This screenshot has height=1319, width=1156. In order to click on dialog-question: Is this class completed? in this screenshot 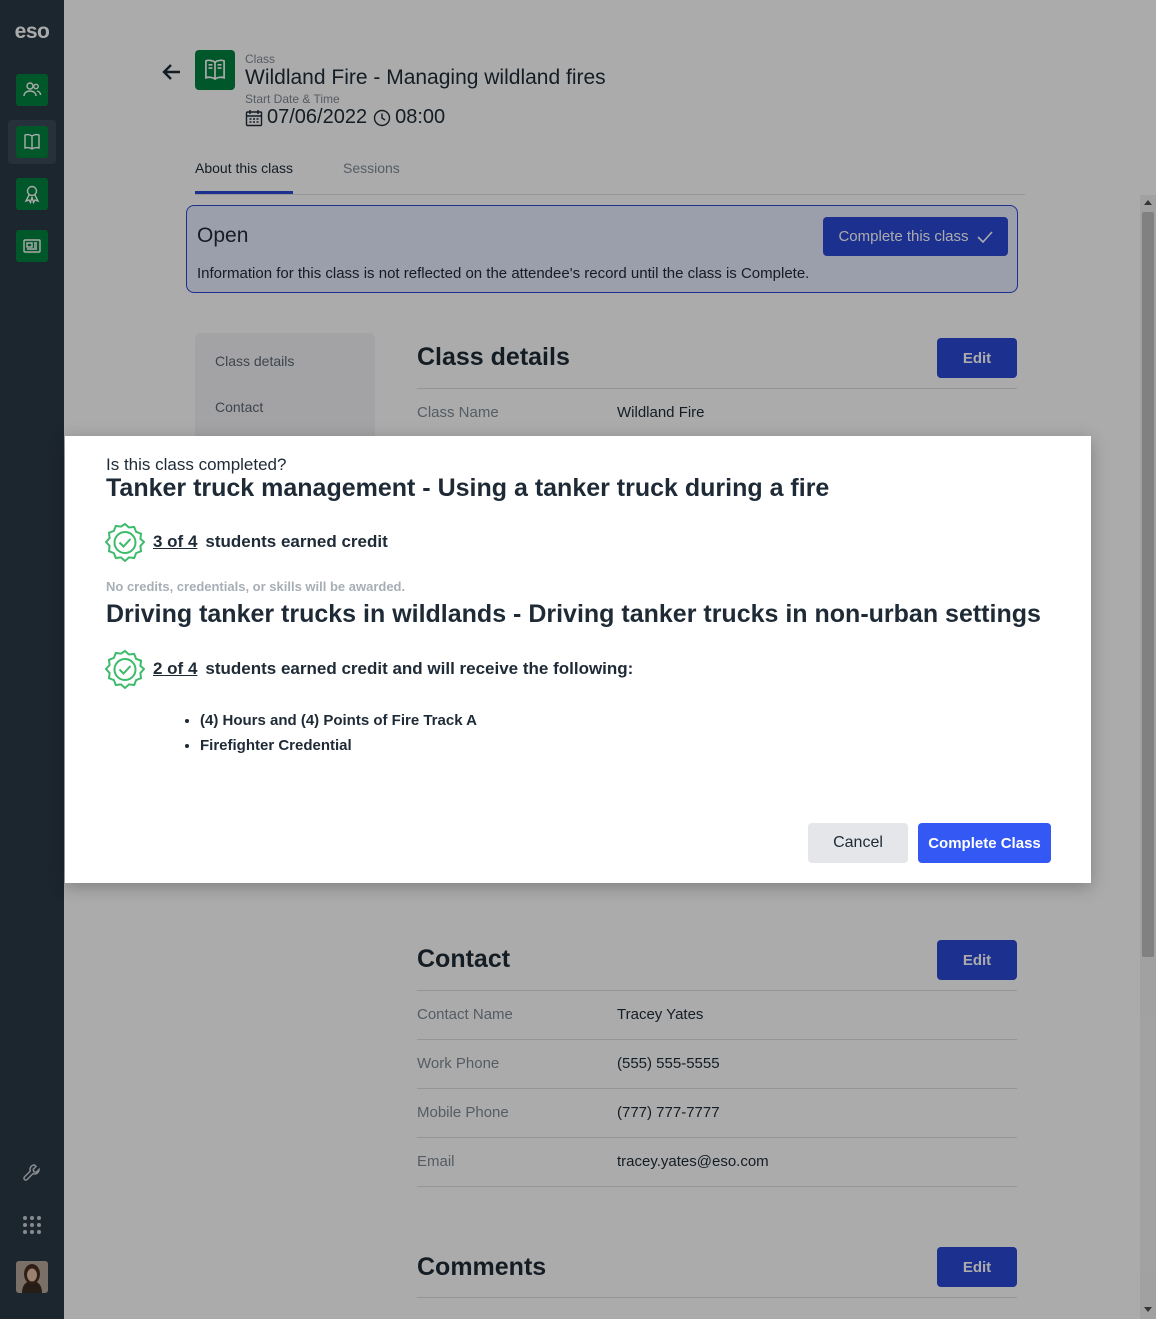, I will do `click(196, 464)`.